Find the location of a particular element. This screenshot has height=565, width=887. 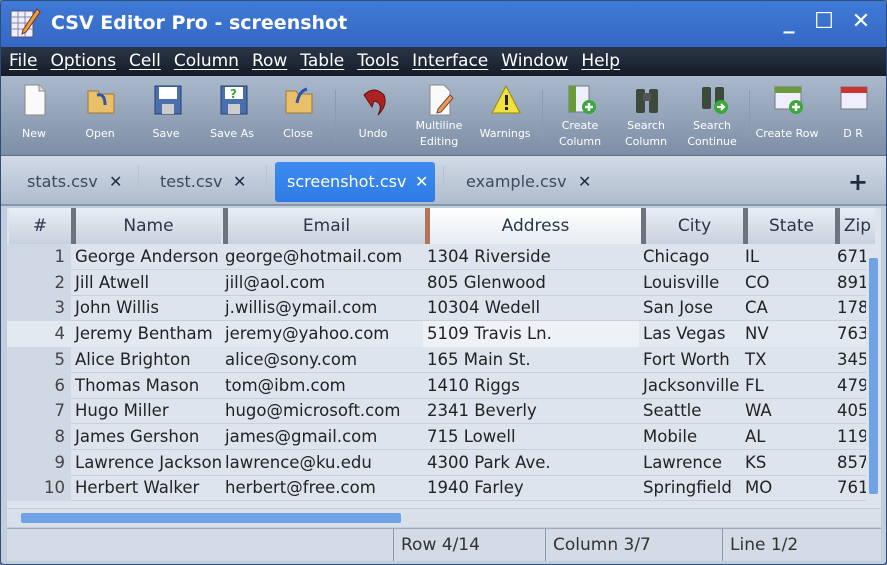

close-window-button: ✕ is located at coordinates (861, 21).